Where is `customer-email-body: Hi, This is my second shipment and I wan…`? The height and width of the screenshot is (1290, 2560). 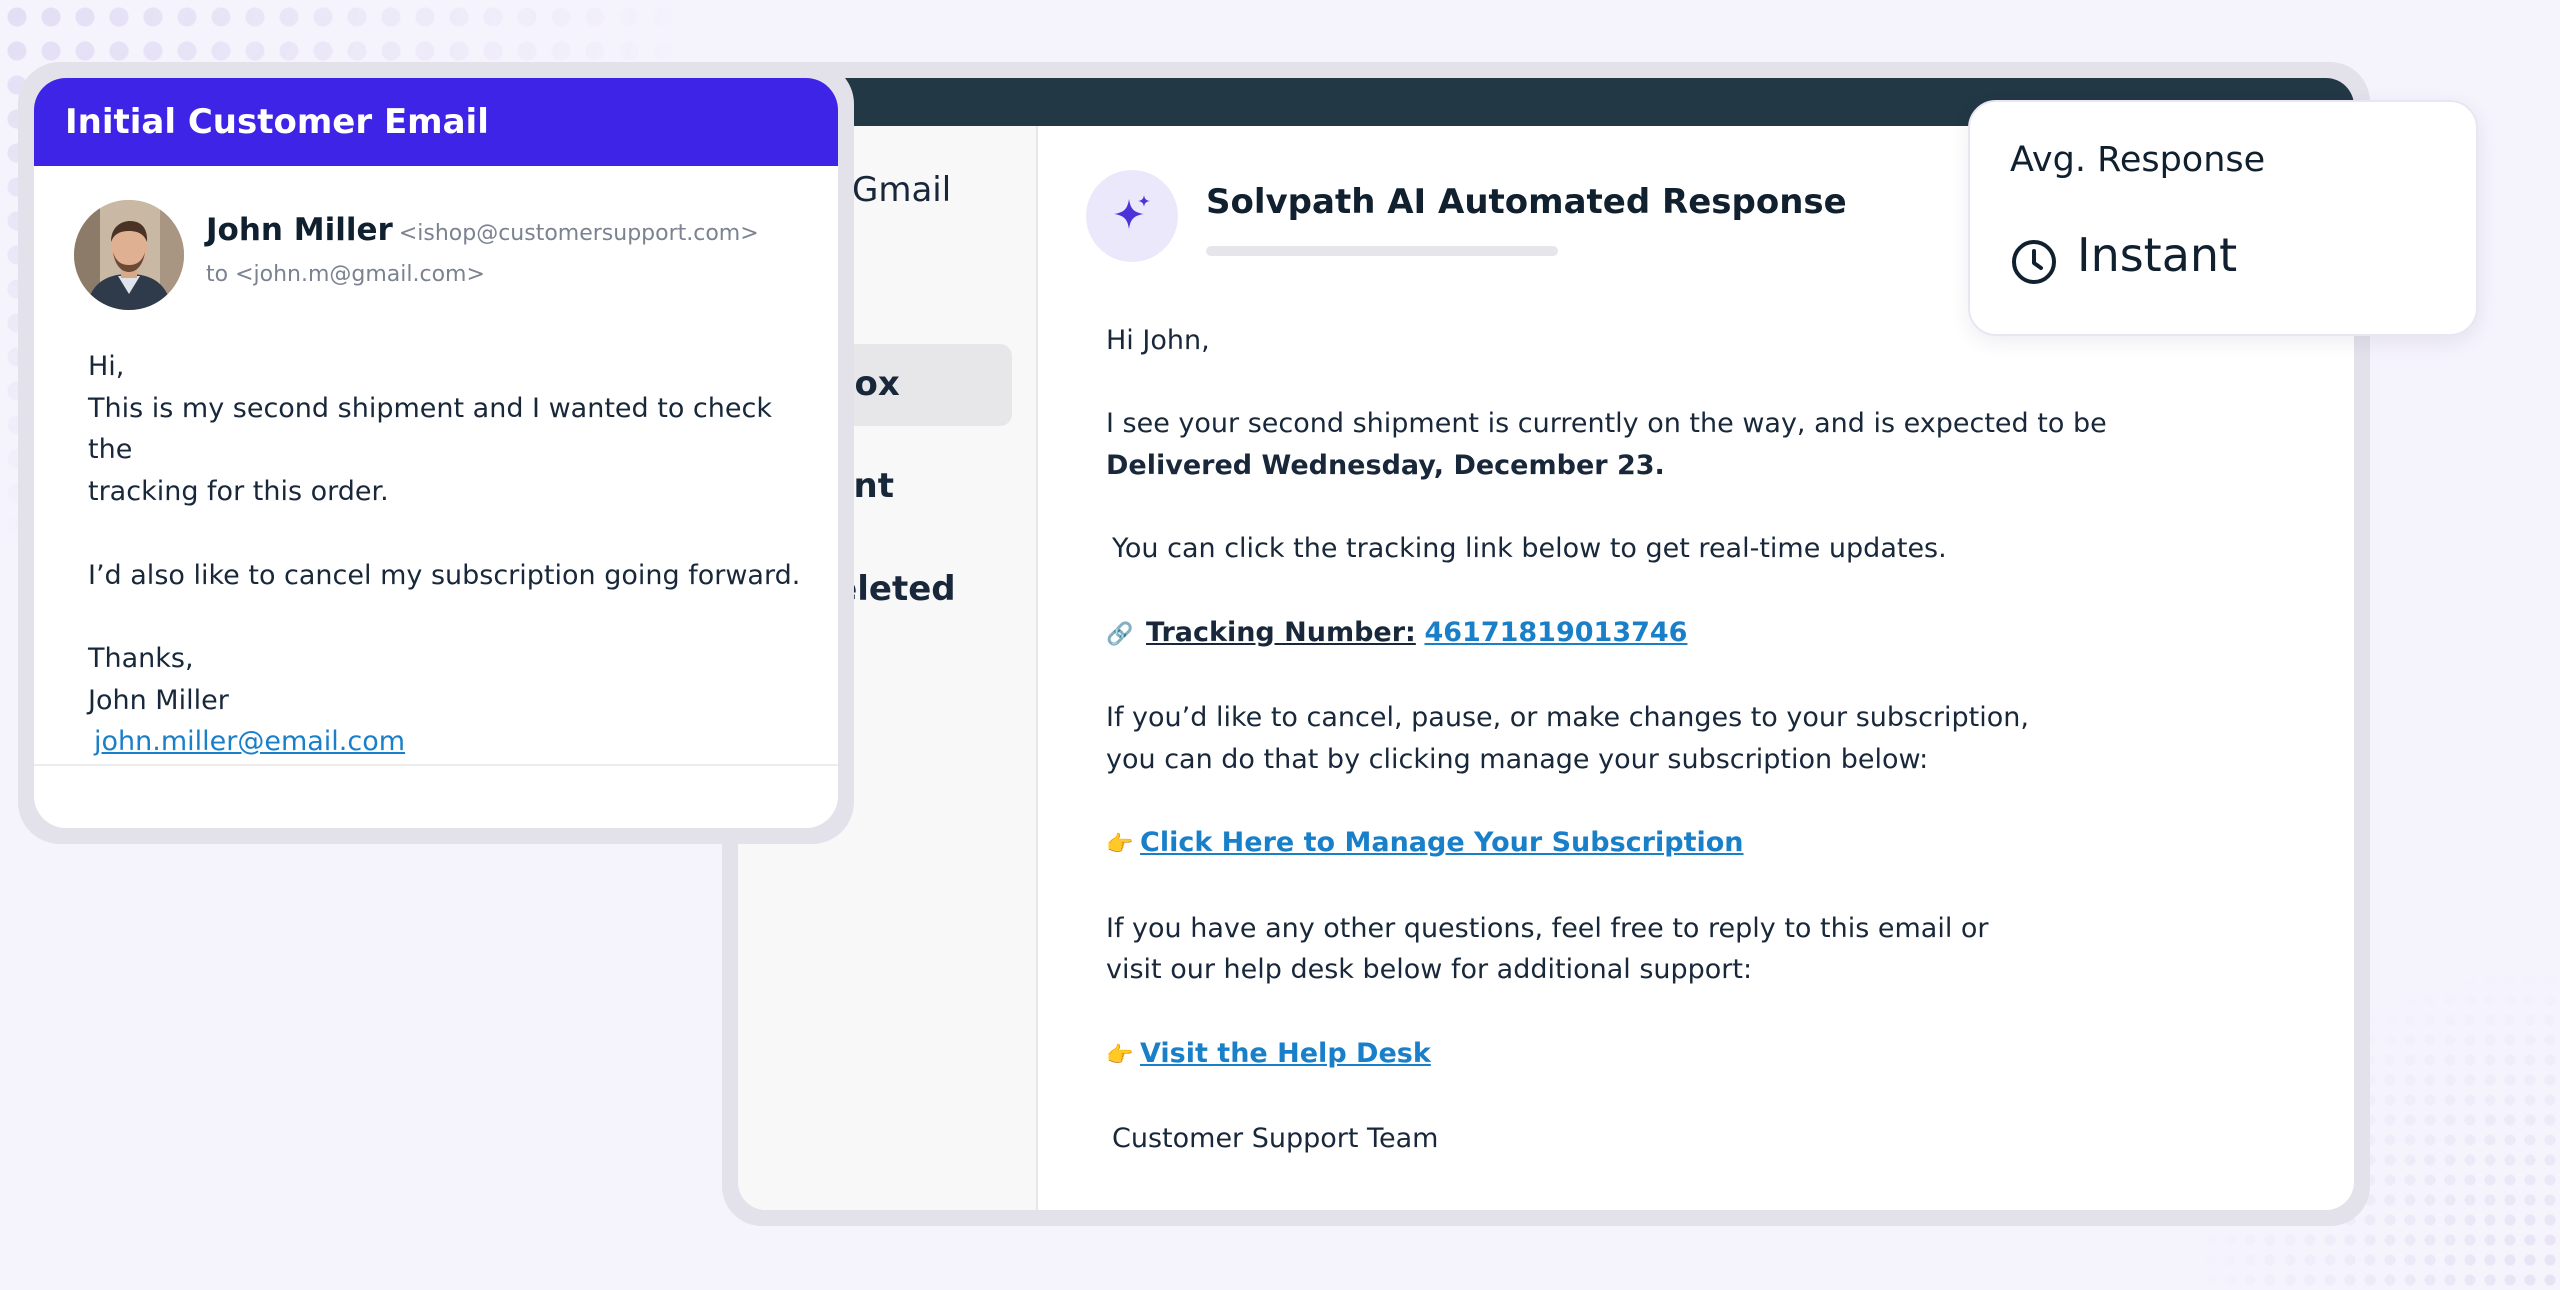
customer-email-body: Hi, This is my second shipment and I wan… is located at coordinates (448, 554).